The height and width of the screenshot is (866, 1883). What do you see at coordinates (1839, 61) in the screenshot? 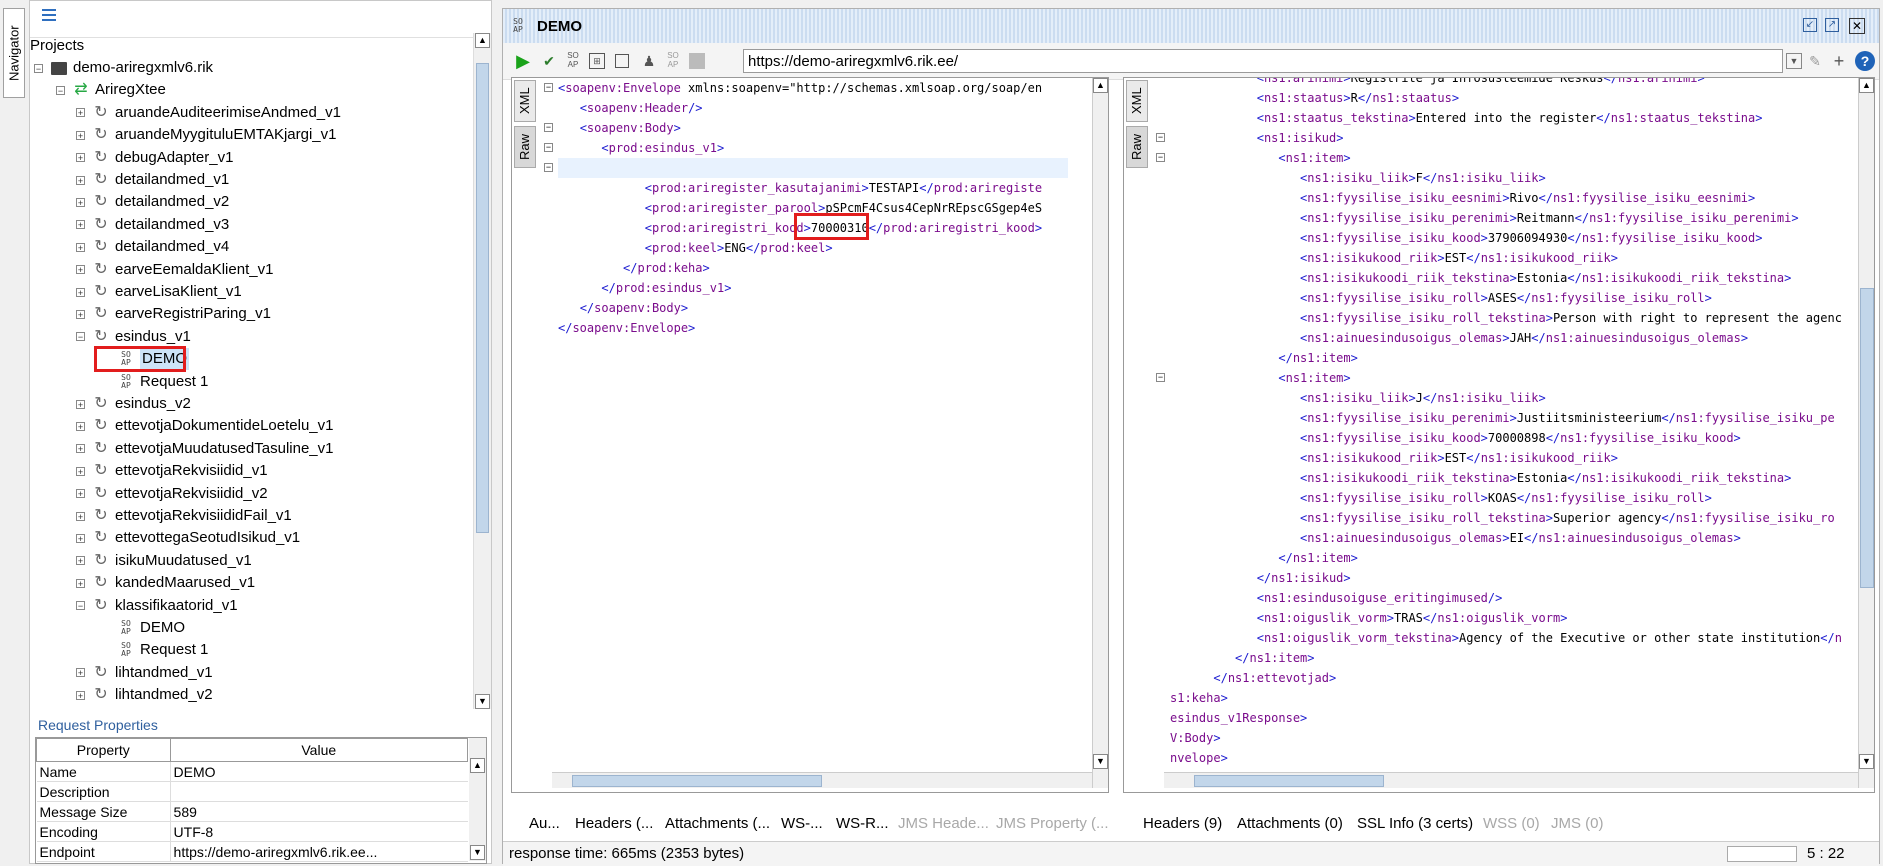
I see `add-icon: +` at bounding box center [1839, 61].